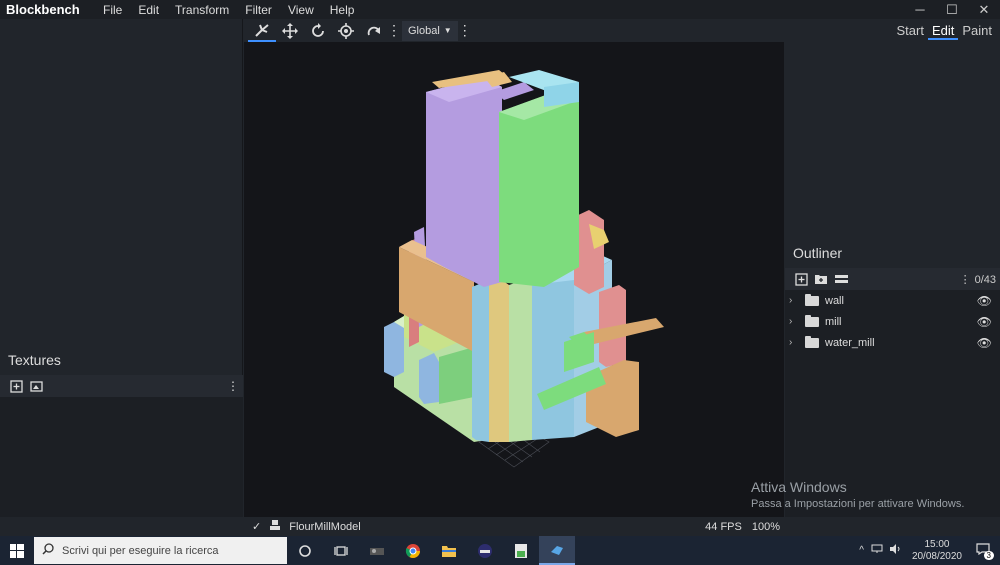  What do you see at coordinates (121, 457) in the screenshot?
I see `textures-list` at bounding box center [121, 457].